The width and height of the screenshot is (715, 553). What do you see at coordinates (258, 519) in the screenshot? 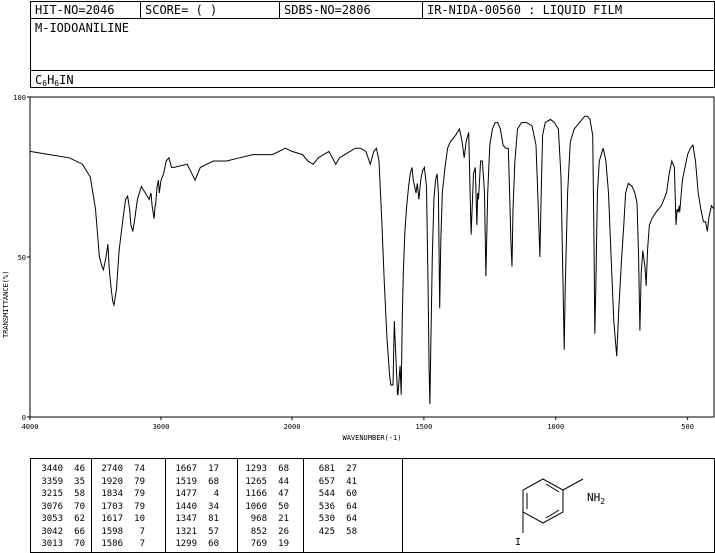
I see `peak-wavenumber: 968` at bounding box center [258, 519].